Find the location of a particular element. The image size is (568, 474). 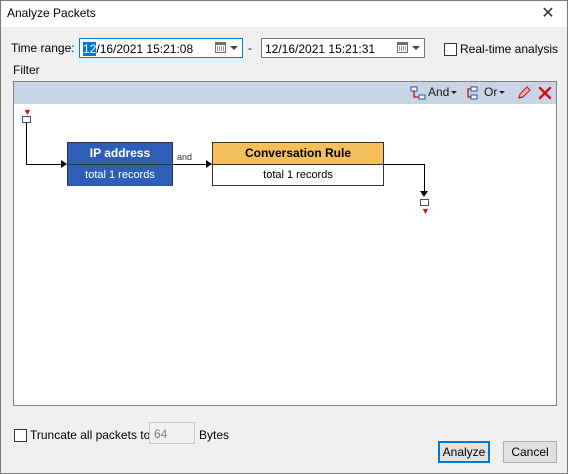

and-filter-icon is located at coordinates (418, 93).